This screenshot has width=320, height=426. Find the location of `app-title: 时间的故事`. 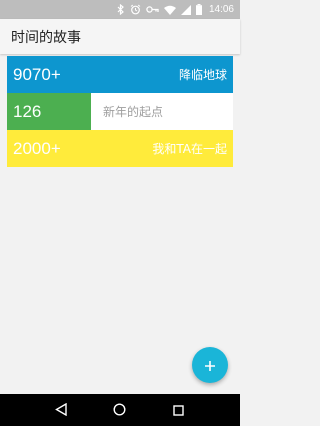

app-title: 时间的故事 is located at coordinates (46, 37).